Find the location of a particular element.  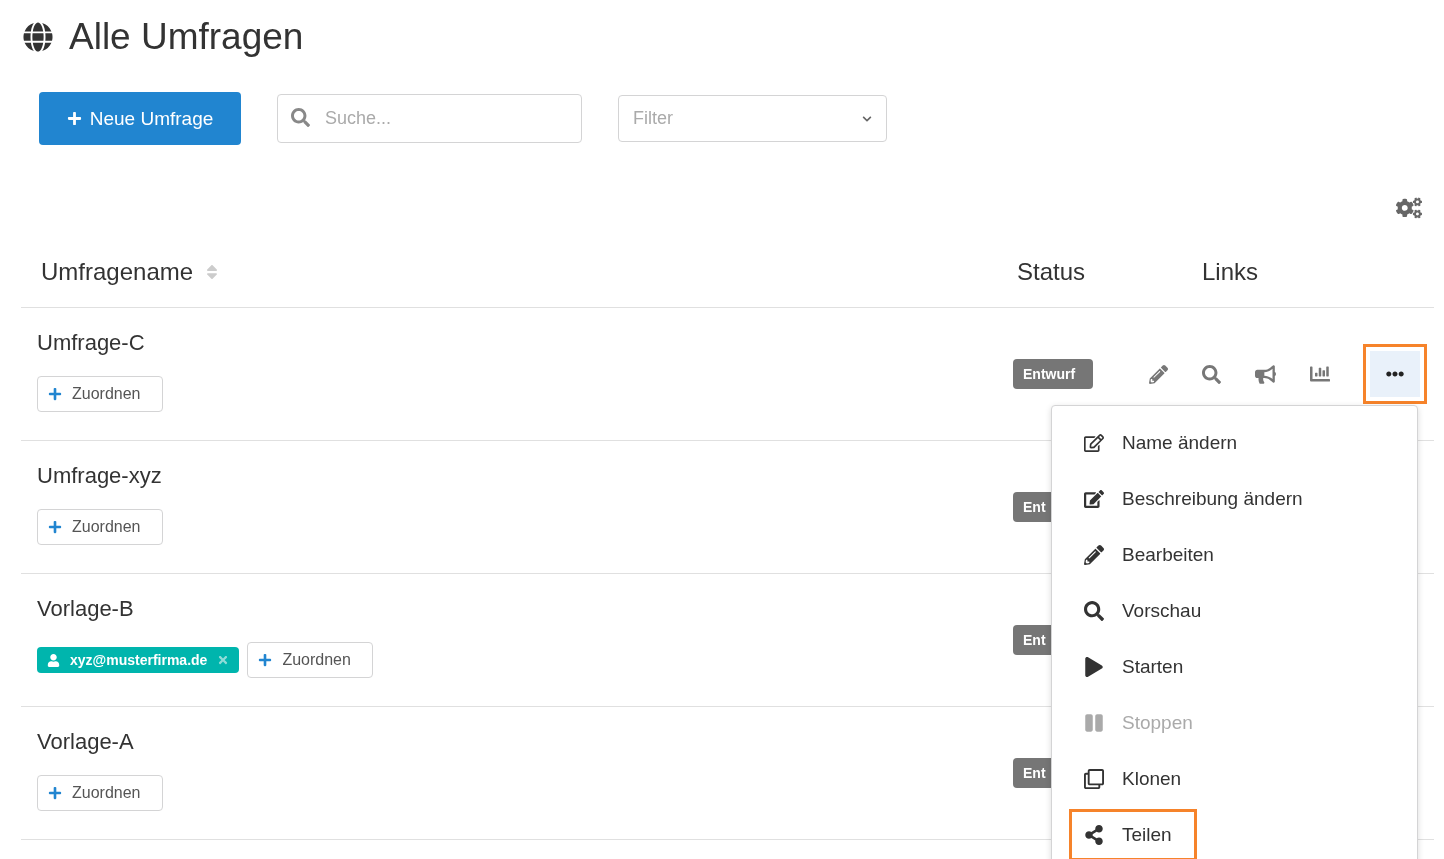

status-badge: Entwurf is located at coordinates (1053, 374).